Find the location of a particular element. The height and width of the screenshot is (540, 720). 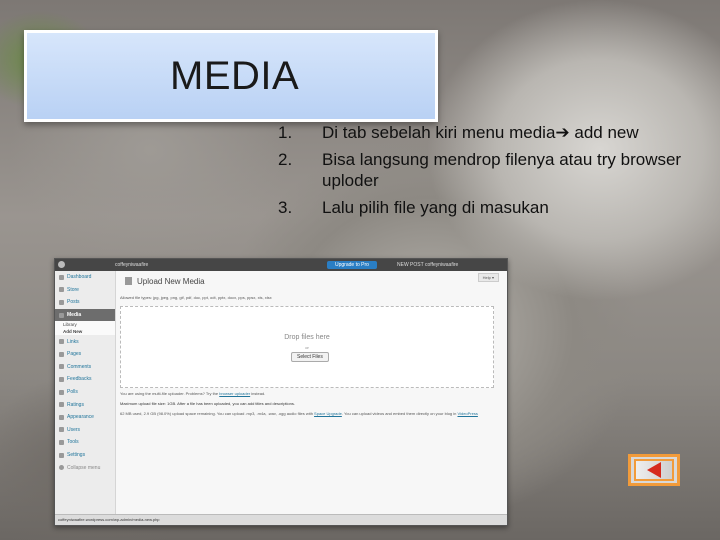

slide-title: MEDIA is located at coordinates (235, 76).